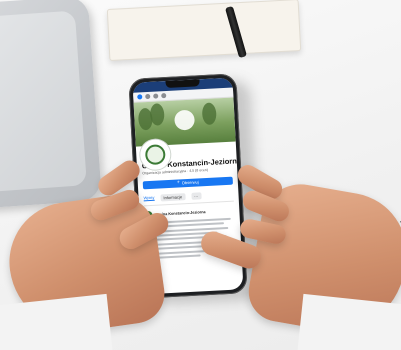  What do you see at coordinates (196, 196) in the screenshot?
I see `more-options-icon: ···` at bounding box center [196, 196].